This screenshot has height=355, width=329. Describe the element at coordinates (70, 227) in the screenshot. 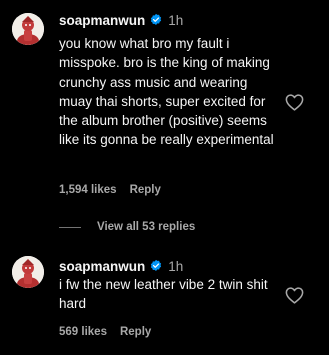

I see `replies-divider` at that location.